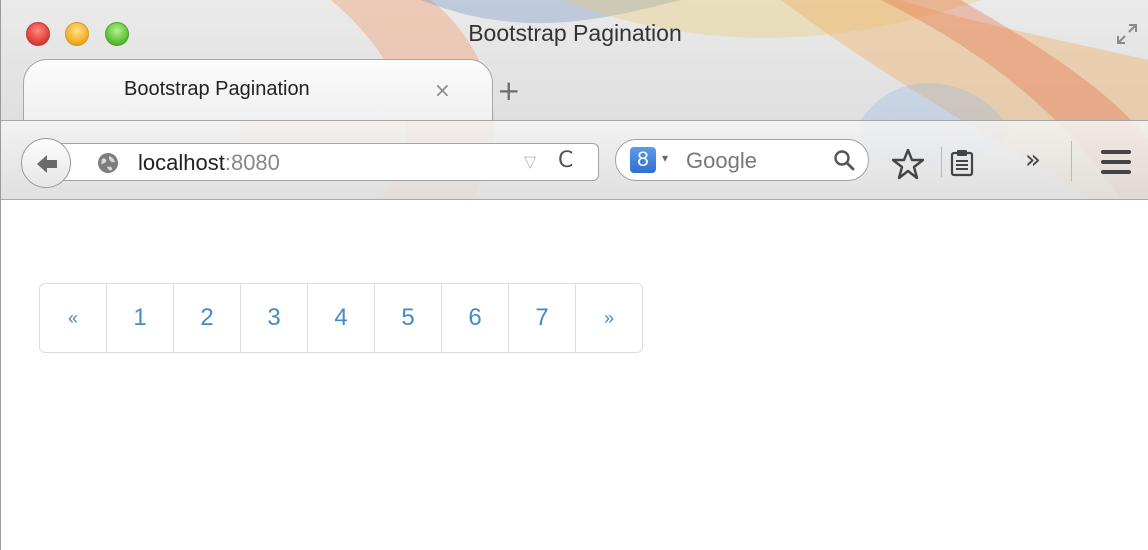 This screenshot has width=1148, height=550. Describe the element at coordinates (844, 160) in the screenshot. I see `magnifier-icon` at that location.